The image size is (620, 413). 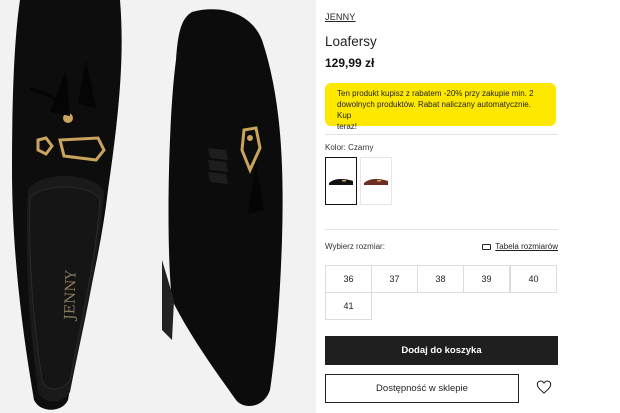 What do you see at coordinates (350, 63) in the screenshot?
I see `product-price: 129,99 zł` at bounding box center [350, 63].